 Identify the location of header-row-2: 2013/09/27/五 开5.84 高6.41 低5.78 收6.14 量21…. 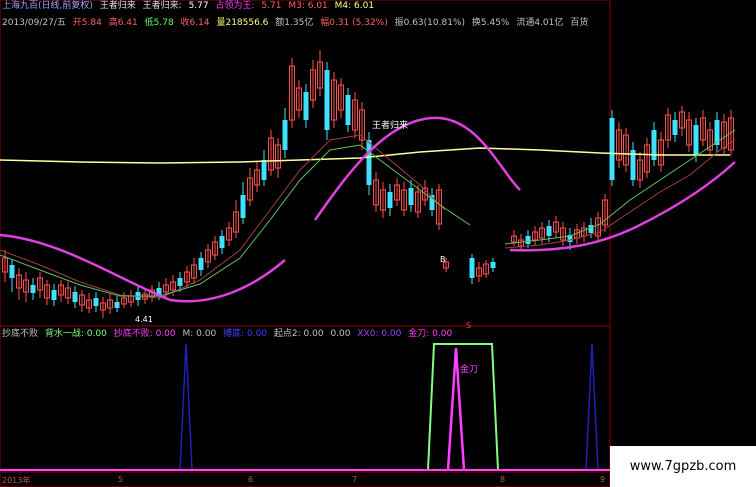
(297, 23).